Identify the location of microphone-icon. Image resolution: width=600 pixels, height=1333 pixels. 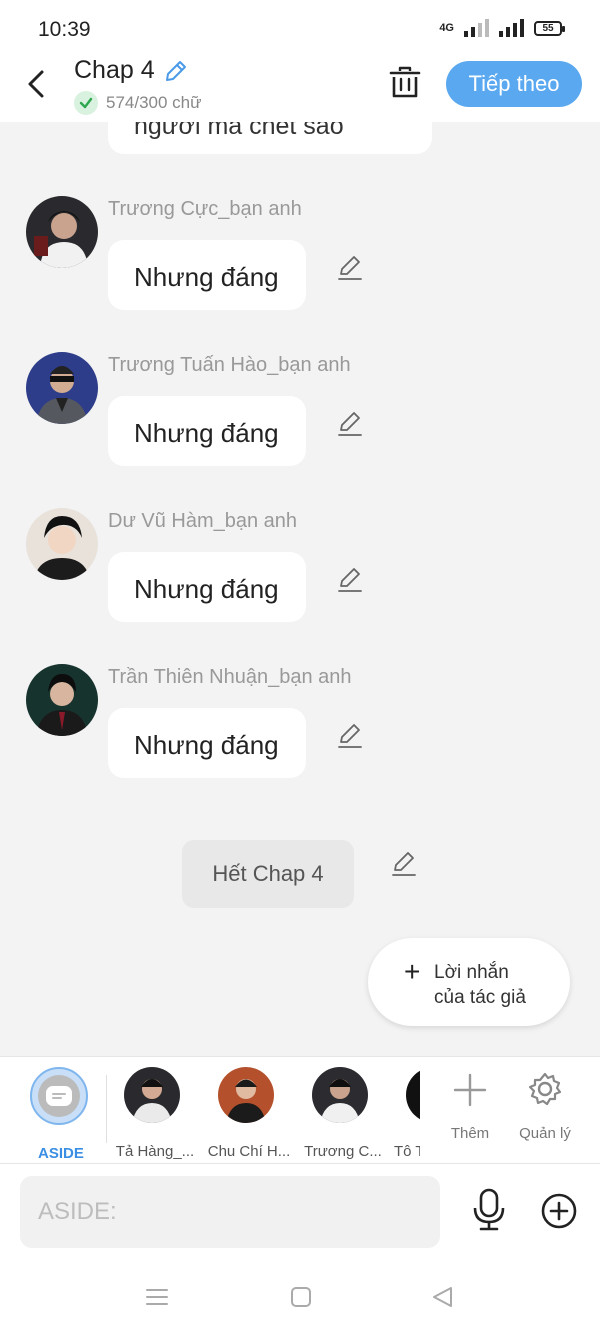
(489, 1209).